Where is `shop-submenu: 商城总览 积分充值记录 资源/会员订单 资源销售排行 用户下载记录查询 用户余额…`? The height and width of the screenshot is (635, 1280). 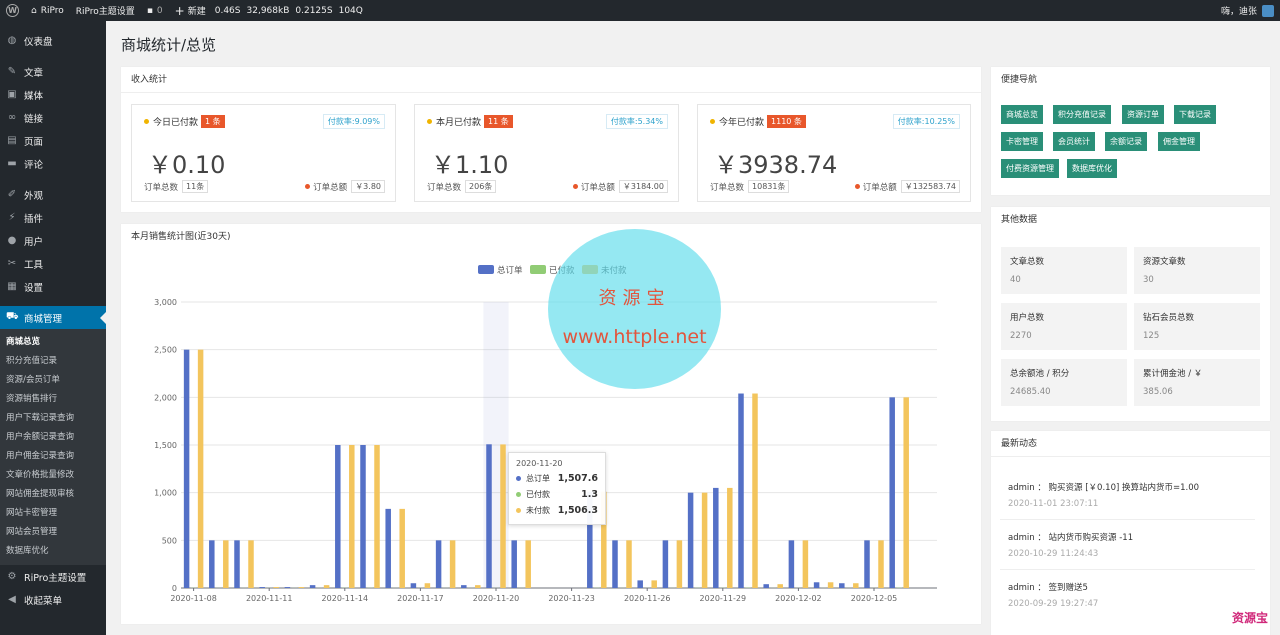
shop-submenu: 商城总览 积分充值记录 资源/会员订单 资源销售排行 用户下载记录查询 用户余额… is located at coordinates (53, 447).